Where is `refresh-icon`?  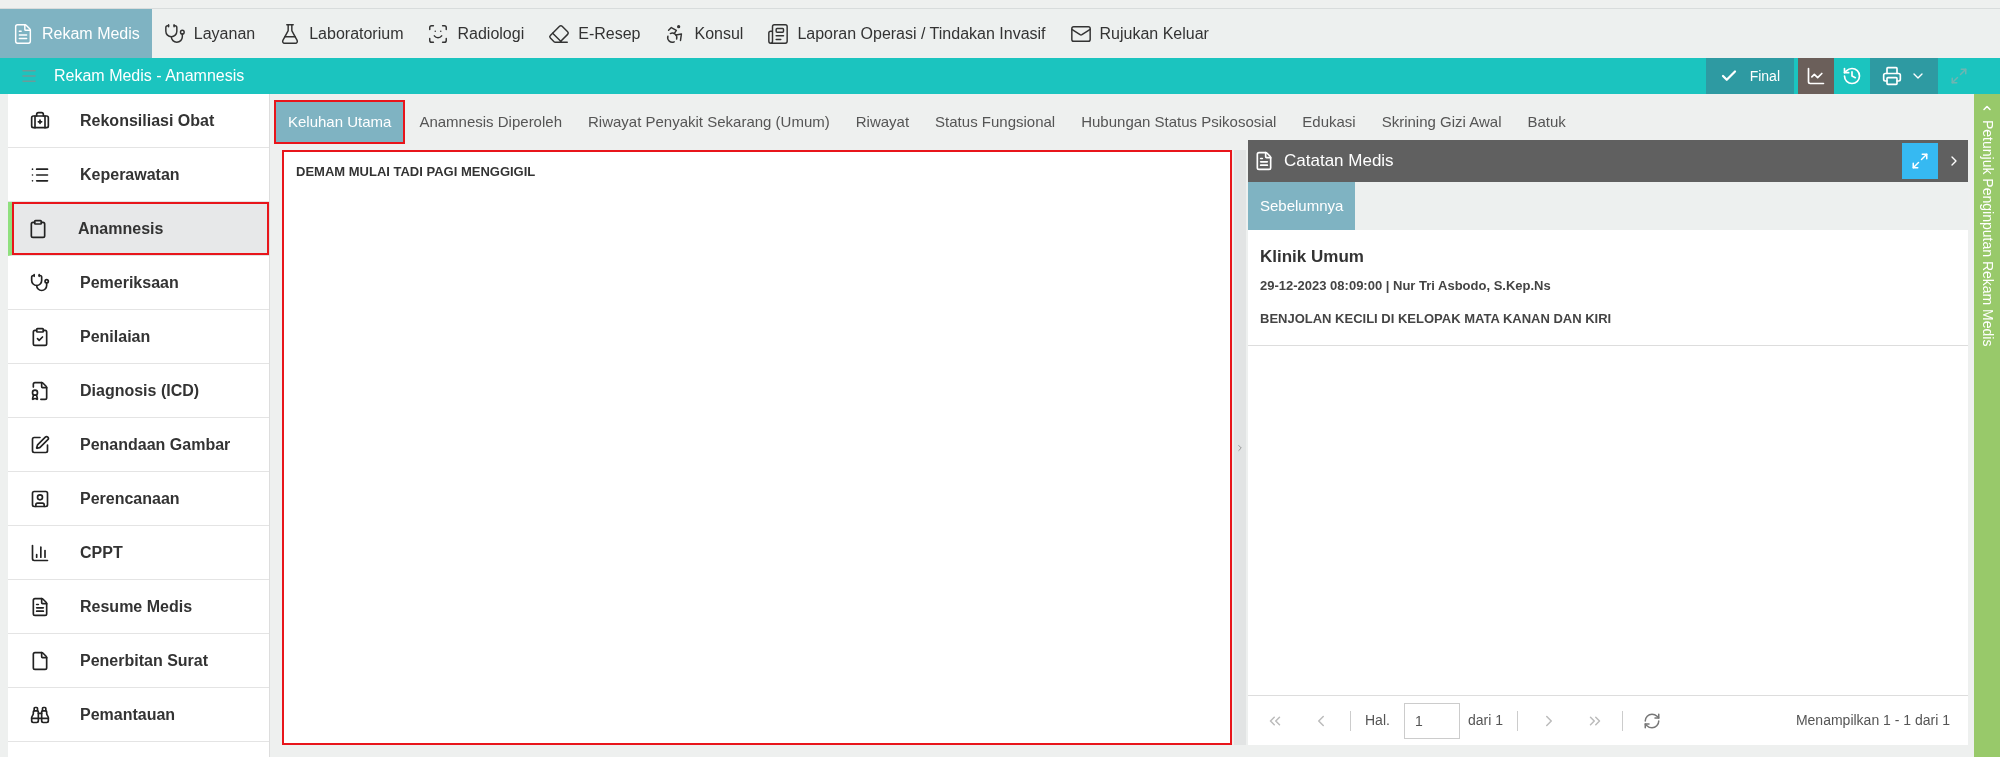
refresh-icon is located at coordinates (1651, 720).